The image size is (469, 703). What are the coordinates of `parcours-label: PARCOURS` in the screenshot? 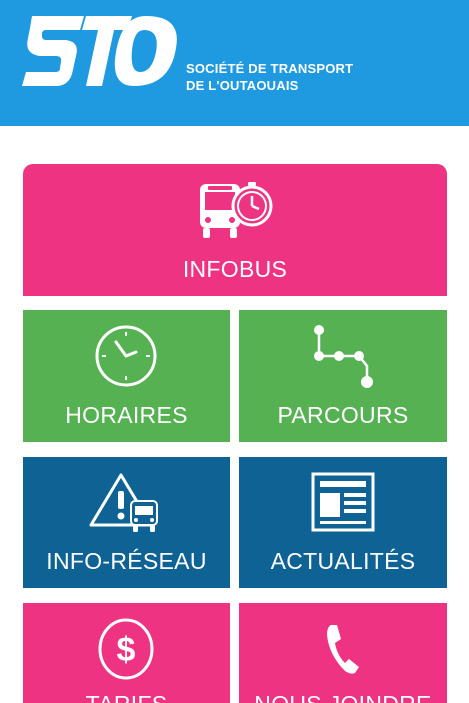 It's located at (343, 415).